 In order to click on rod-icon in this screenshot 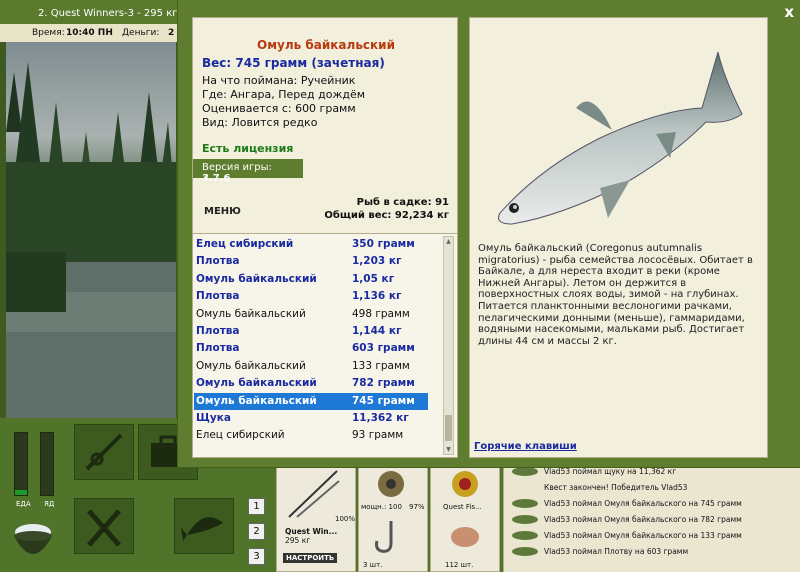, I will do `click(104, 452)`.